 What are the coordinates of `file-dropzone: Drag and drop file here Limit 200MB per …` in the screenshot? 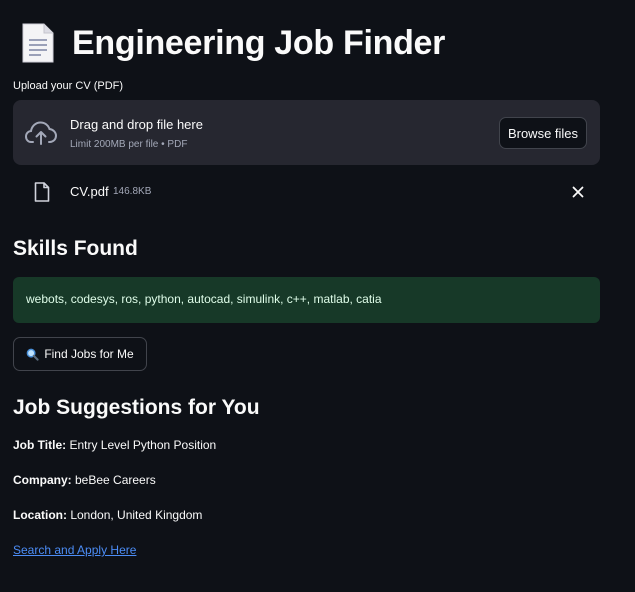 It's located at (306, 132).